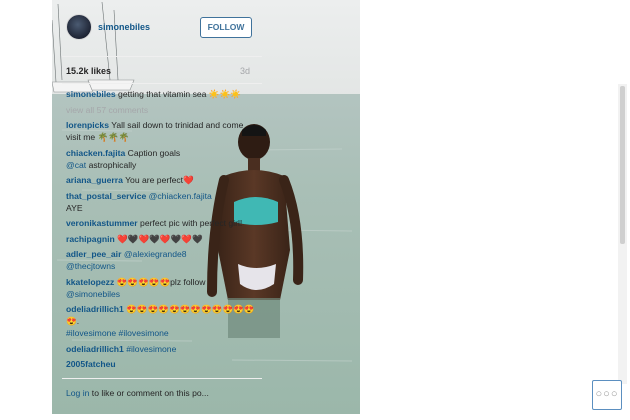 This screenshot has height=420, width=630. I want to click on post-timestamp: 3d, so click(245, 71).